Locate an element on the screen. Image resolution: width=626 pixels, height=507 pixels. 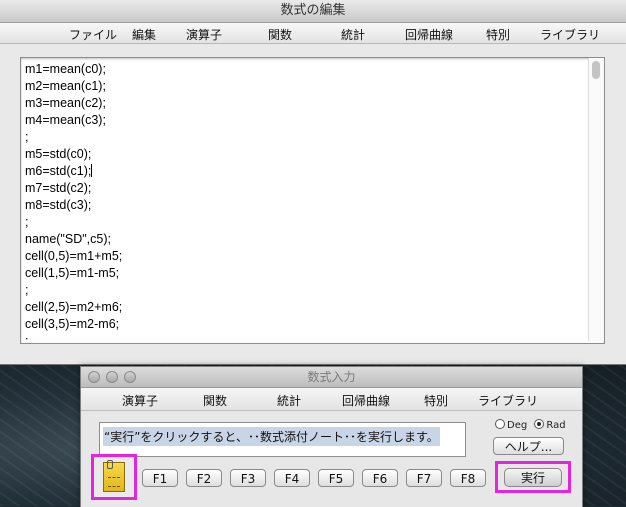
code-line: m8=std(c3); is located at coordinates (58, 205).